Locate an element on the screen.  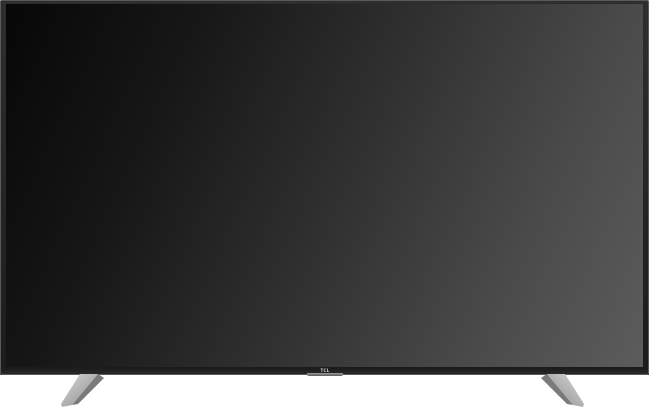
logo-strip is located at coordinates (325, 374).